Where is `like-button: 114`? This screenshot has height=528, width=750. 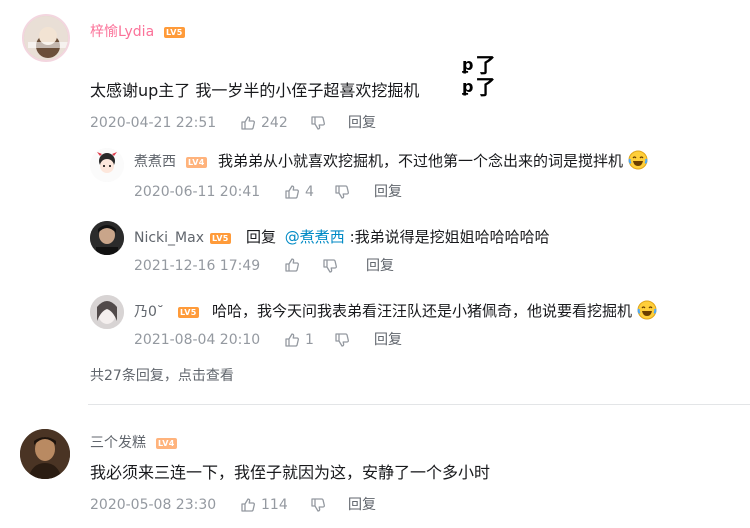
like-button: 114 is located at coordinates (264, 505).